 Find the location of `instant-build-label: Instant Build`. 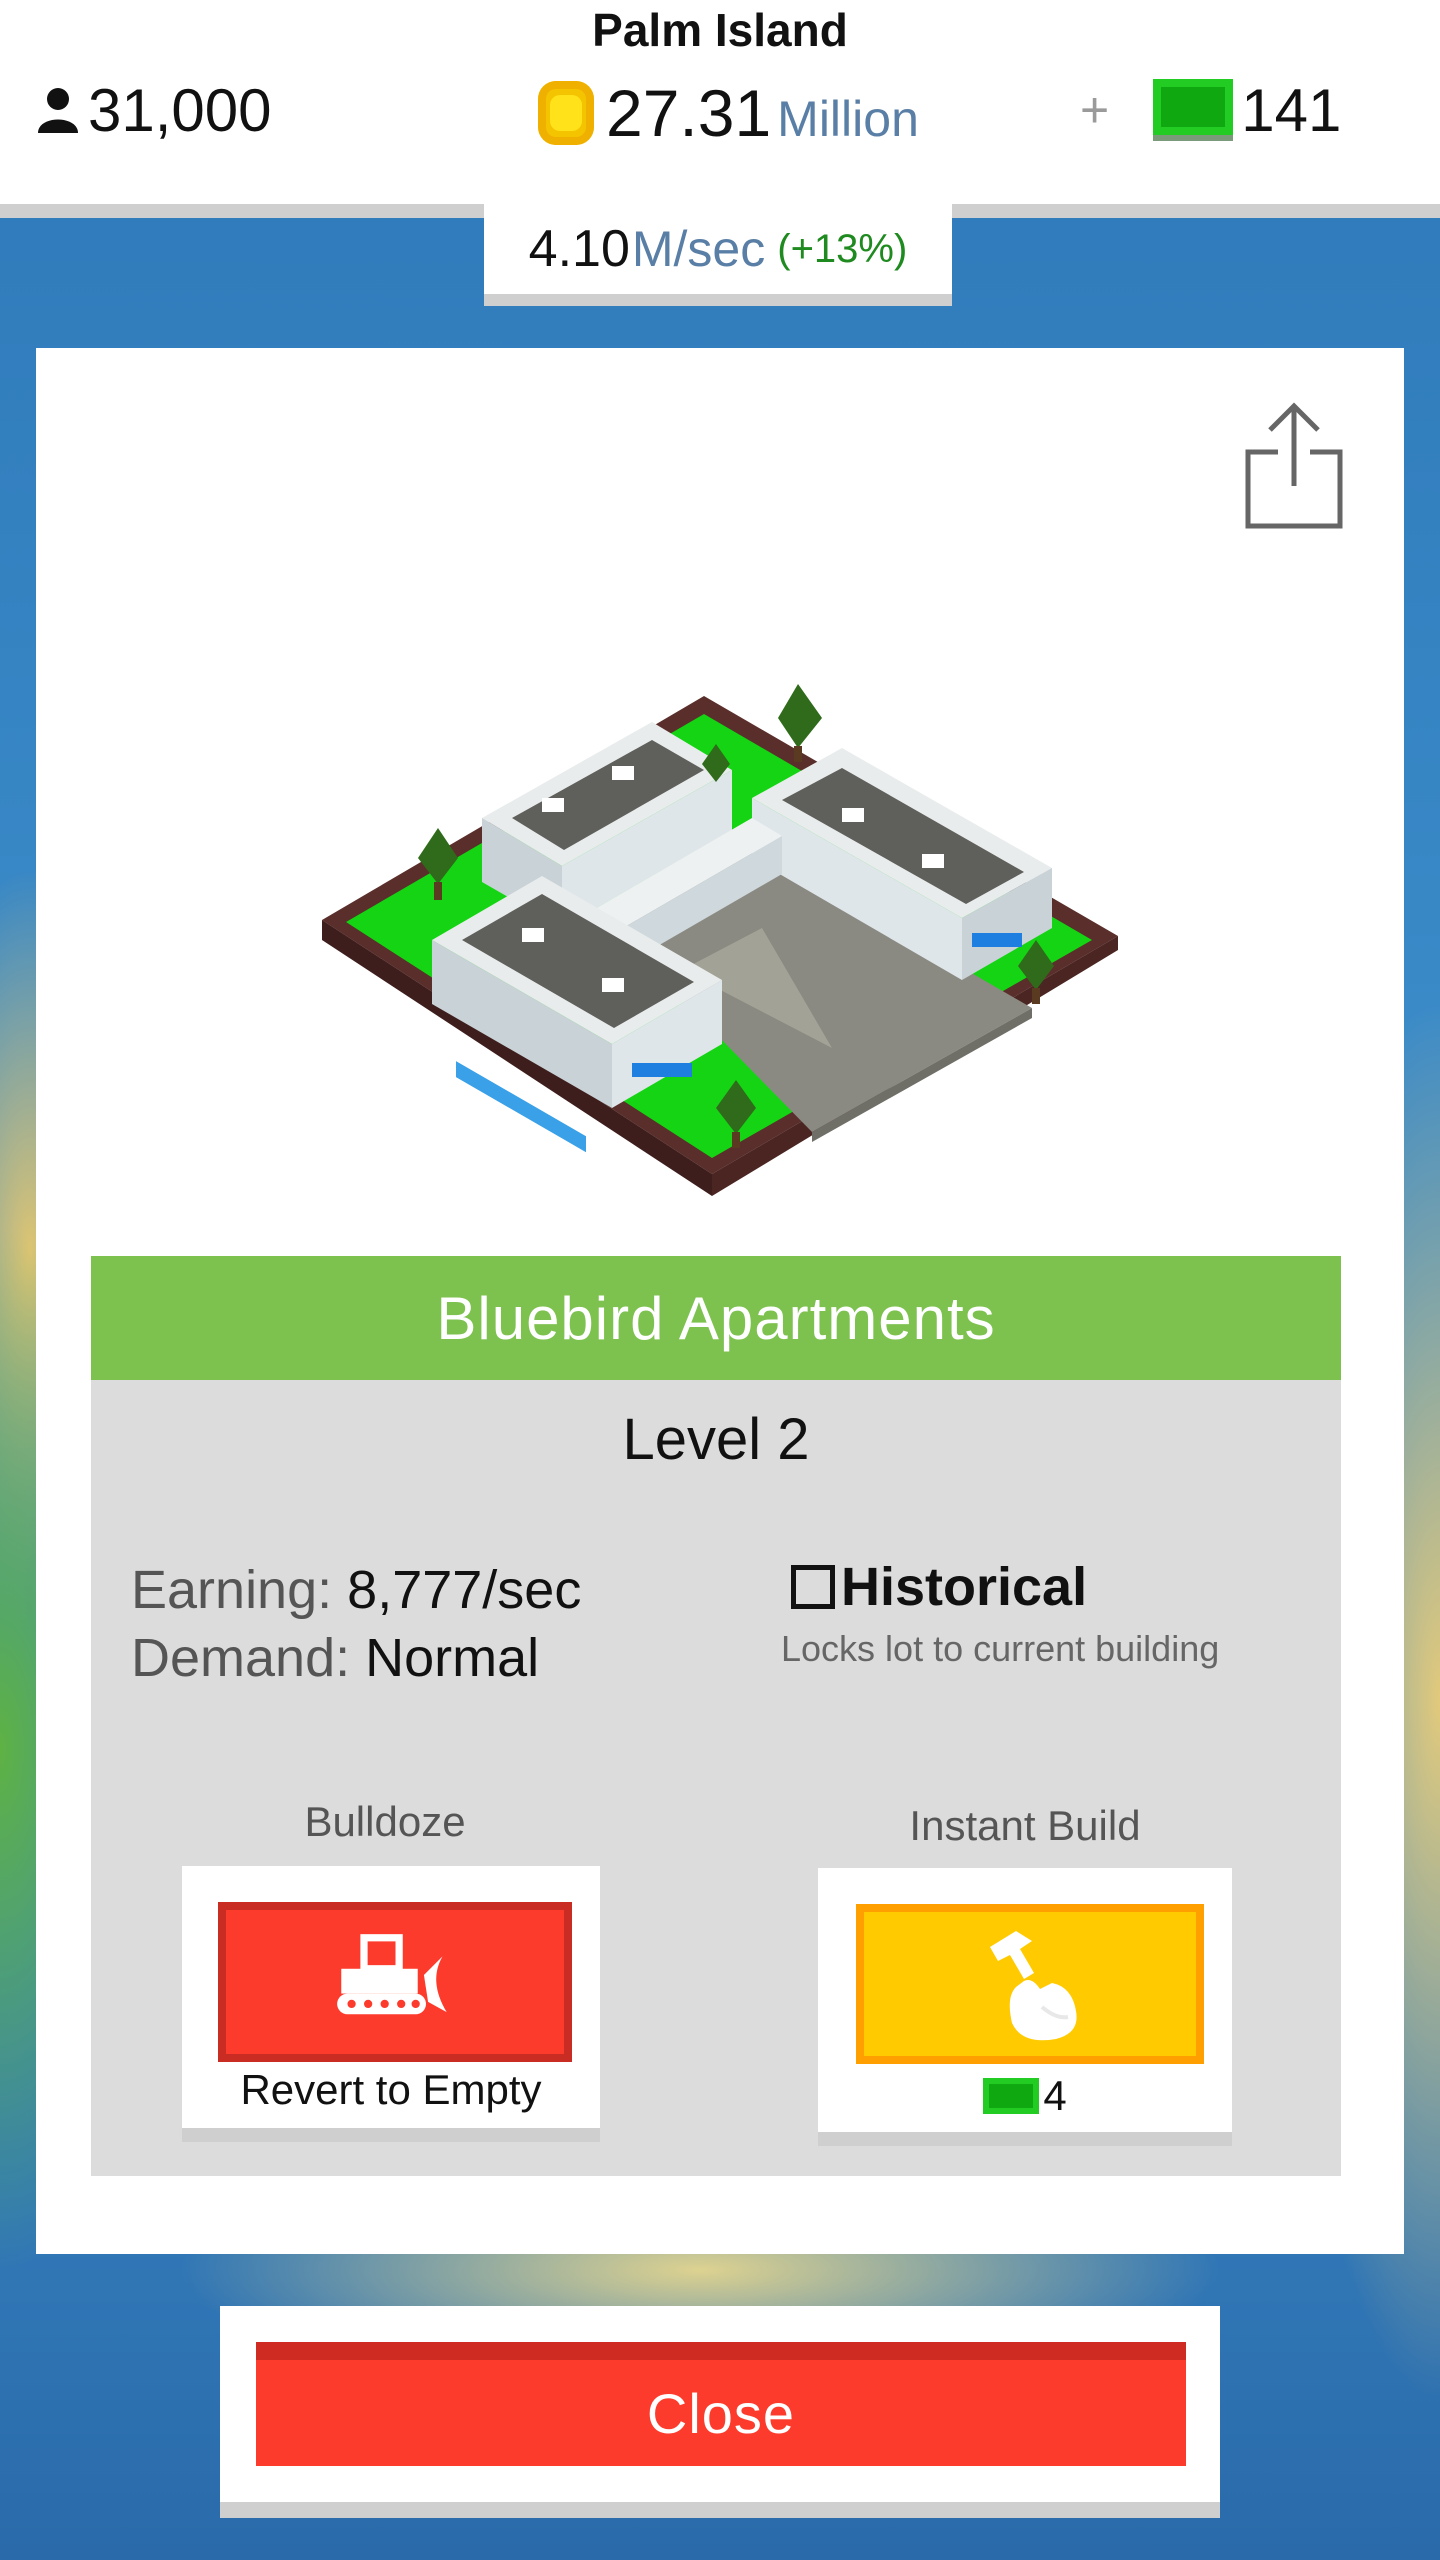

instant-build-label: Instant Build is located at coordinates (1025, 1825).